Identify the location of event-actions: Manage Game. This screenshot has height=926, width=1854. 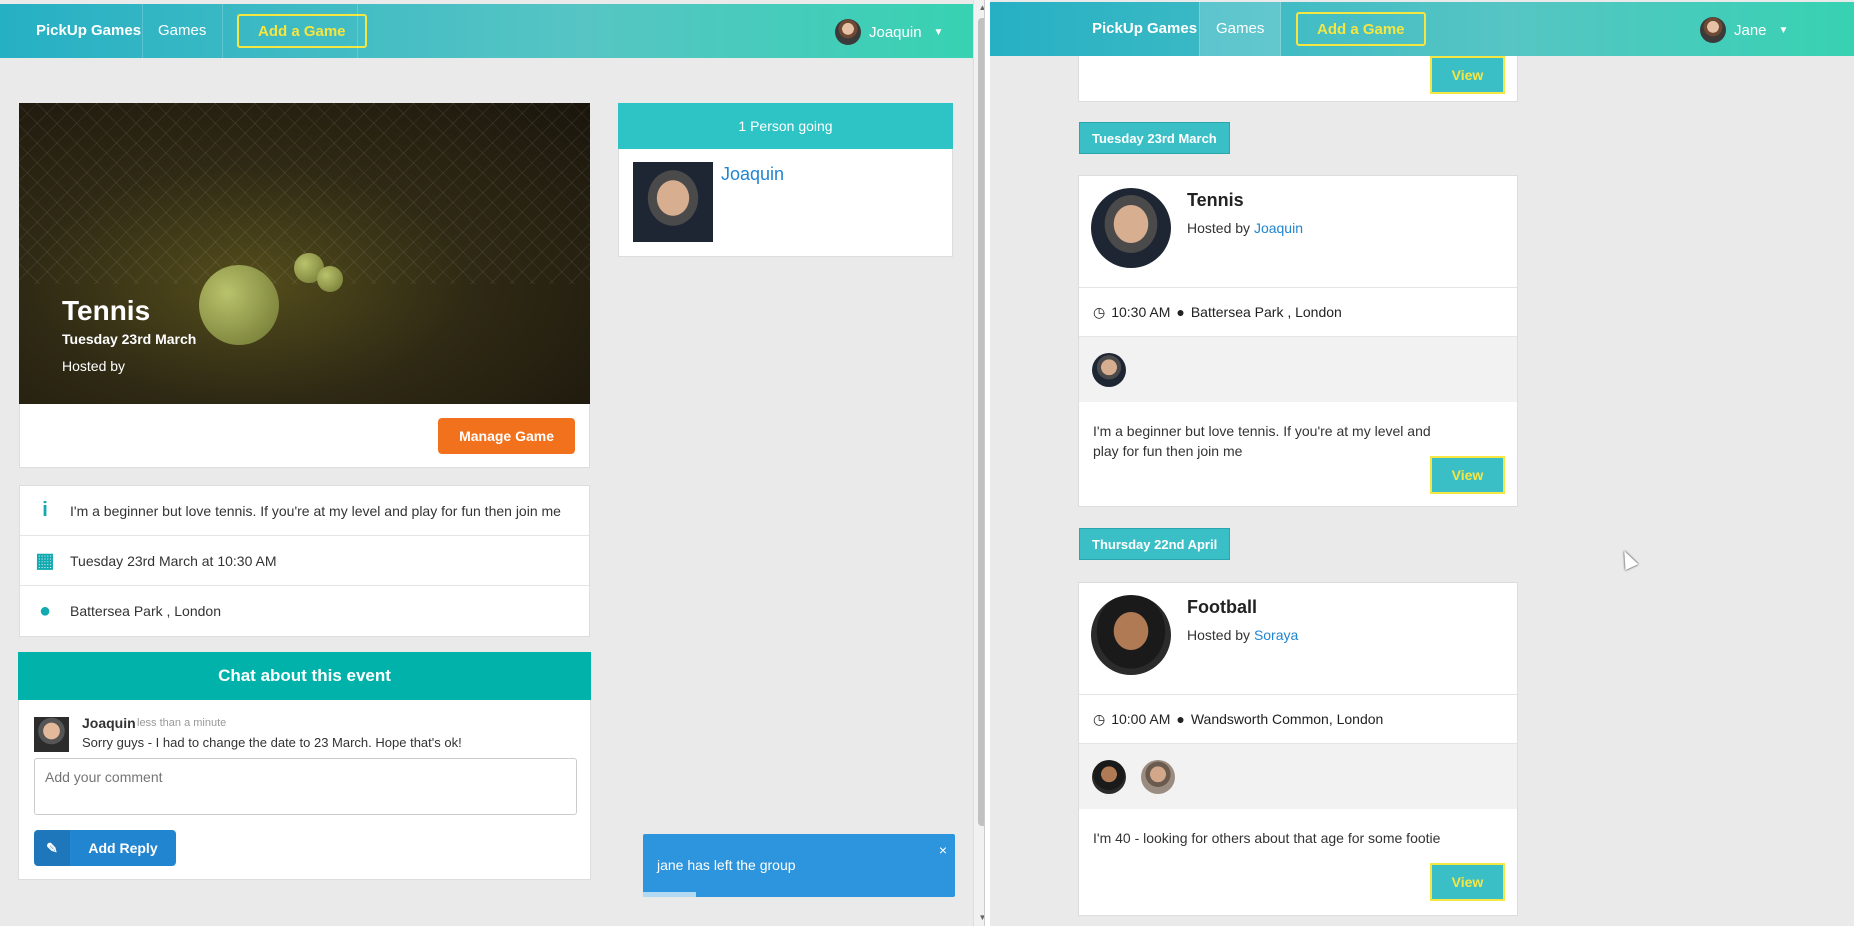
(304, 436).